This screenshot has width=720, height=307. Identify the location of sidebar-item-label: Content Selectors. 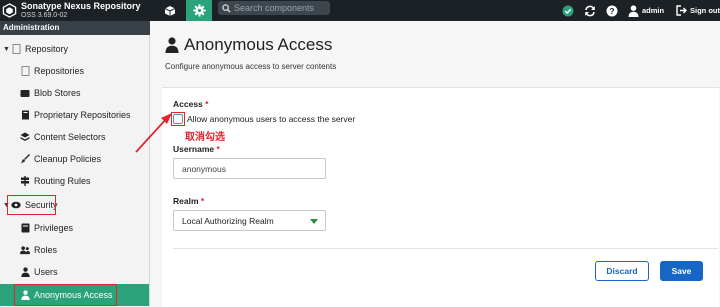
(70, 137).